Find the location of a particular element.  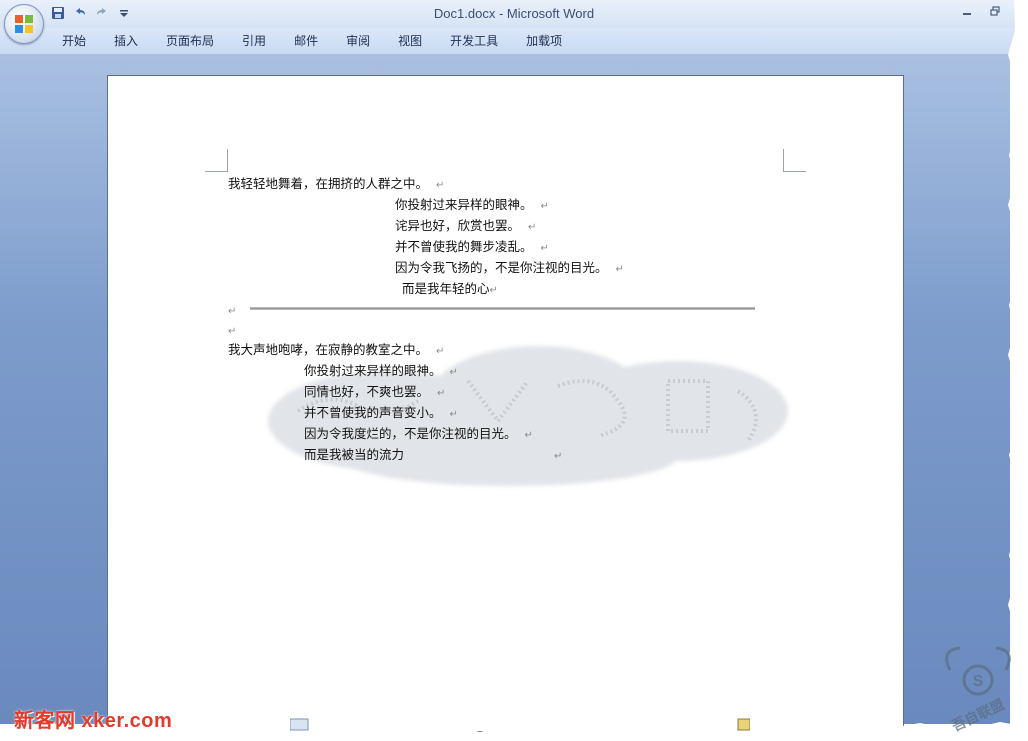

text-line: 因为令我度烂的，不是你注视的目光。 ↵ is located at coordinates (418, 435).